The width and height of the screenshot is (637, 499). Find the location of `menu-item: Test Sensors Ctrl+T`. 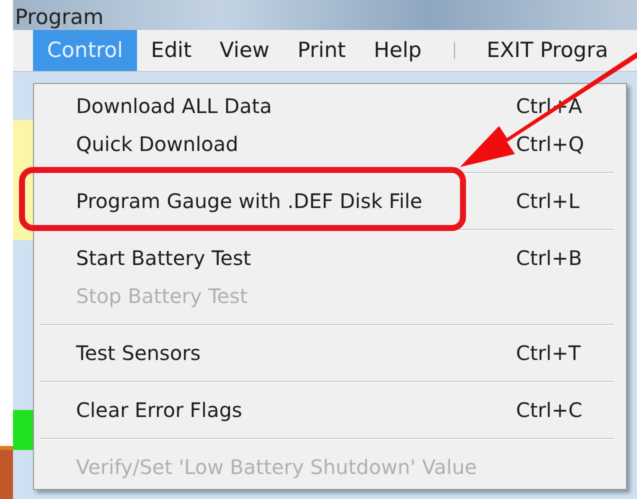

menu-item: Test Sensors Ctrl+T is located at coordinates (330, 353).